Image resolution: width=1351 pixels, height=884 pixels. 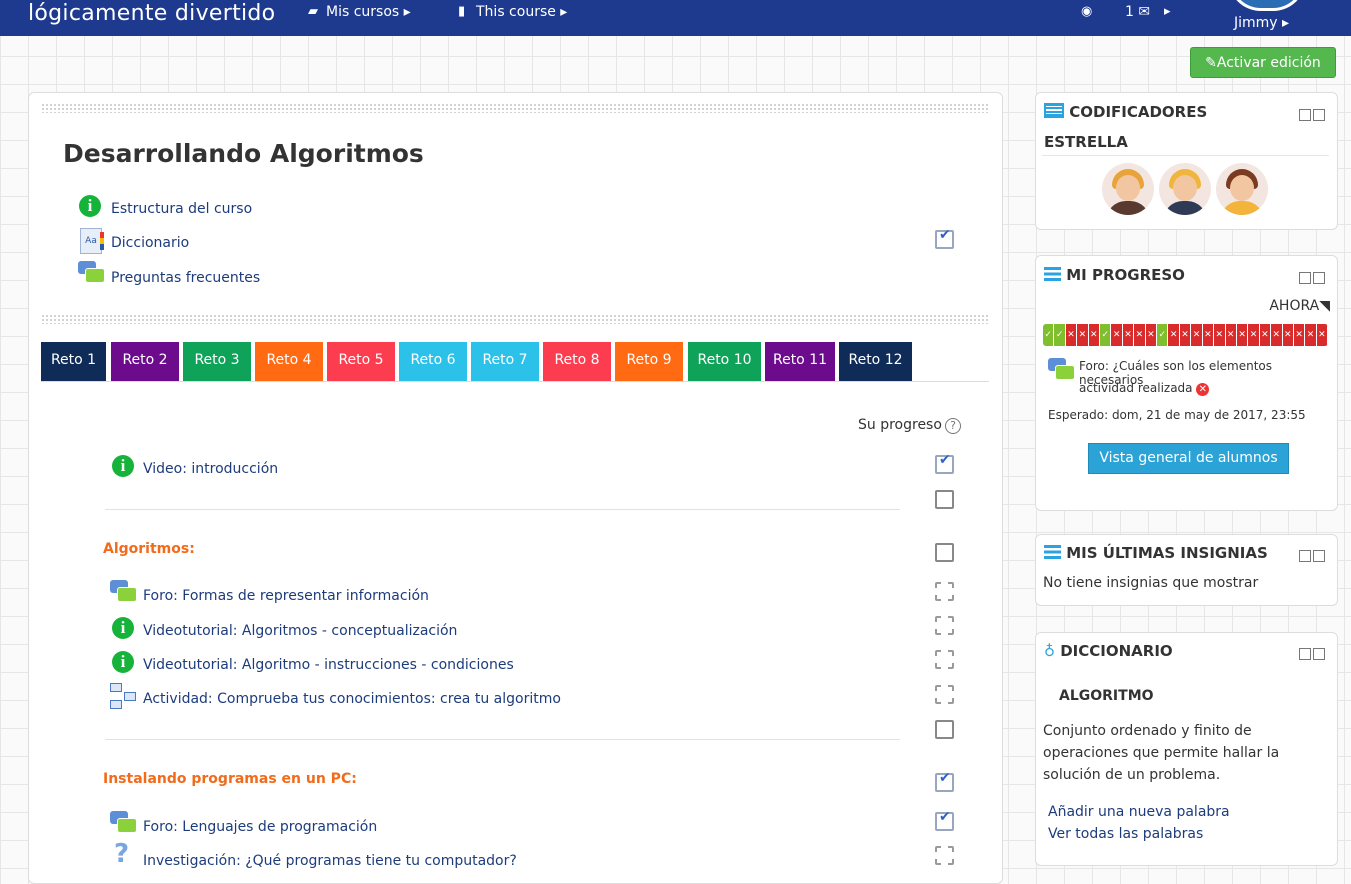 What do you see at coordinates (123, 696) in the screenshot?
I see `workflow-icon` at bounding box center [123, 696].